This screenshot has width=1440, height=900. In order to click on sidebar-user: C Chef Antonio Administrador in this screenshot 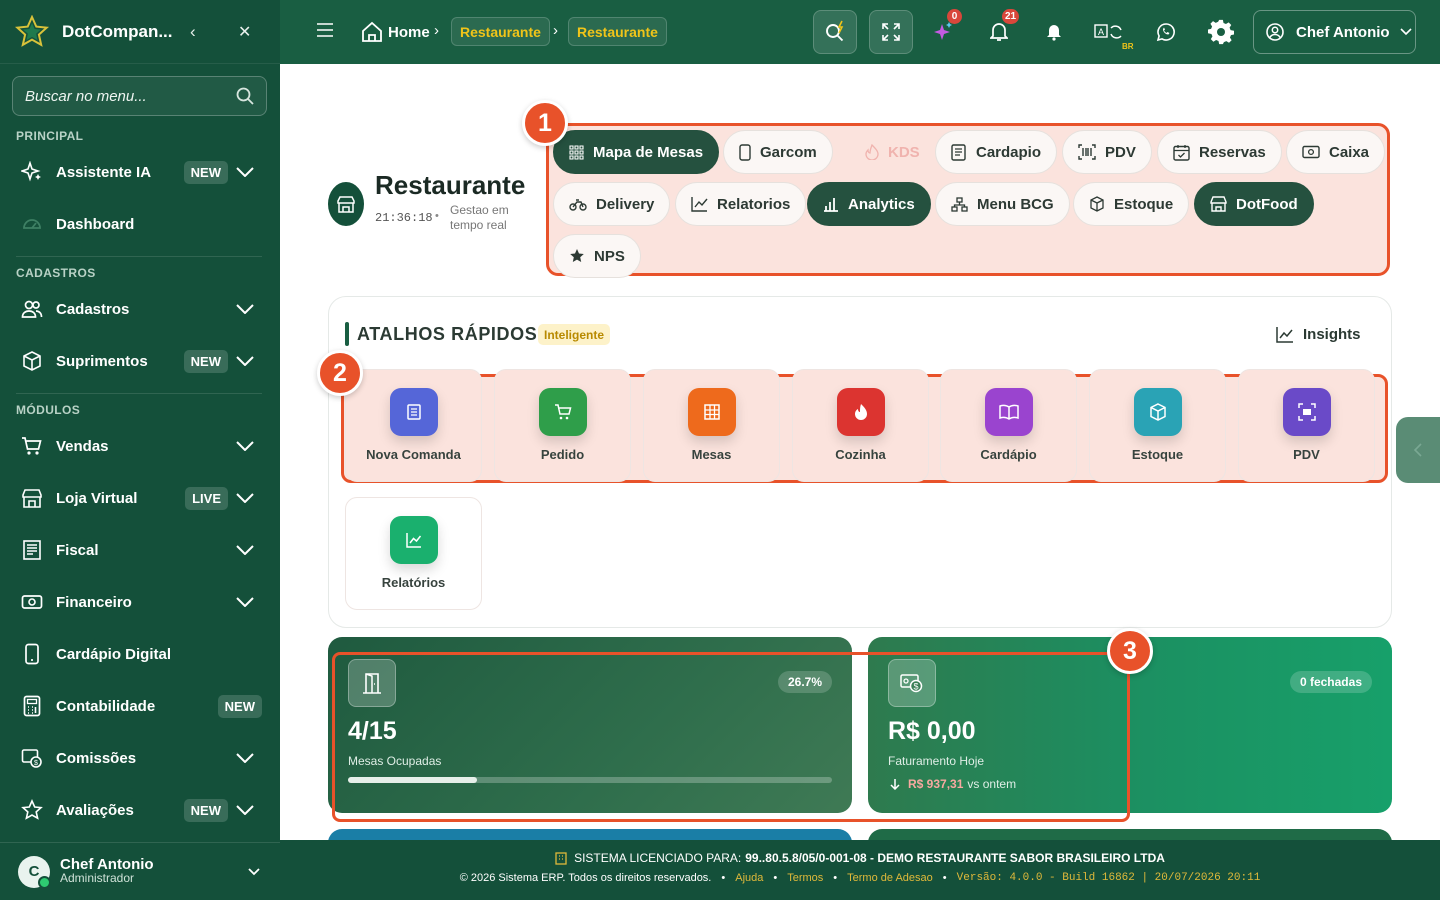, I will do `click(140, 871)`.